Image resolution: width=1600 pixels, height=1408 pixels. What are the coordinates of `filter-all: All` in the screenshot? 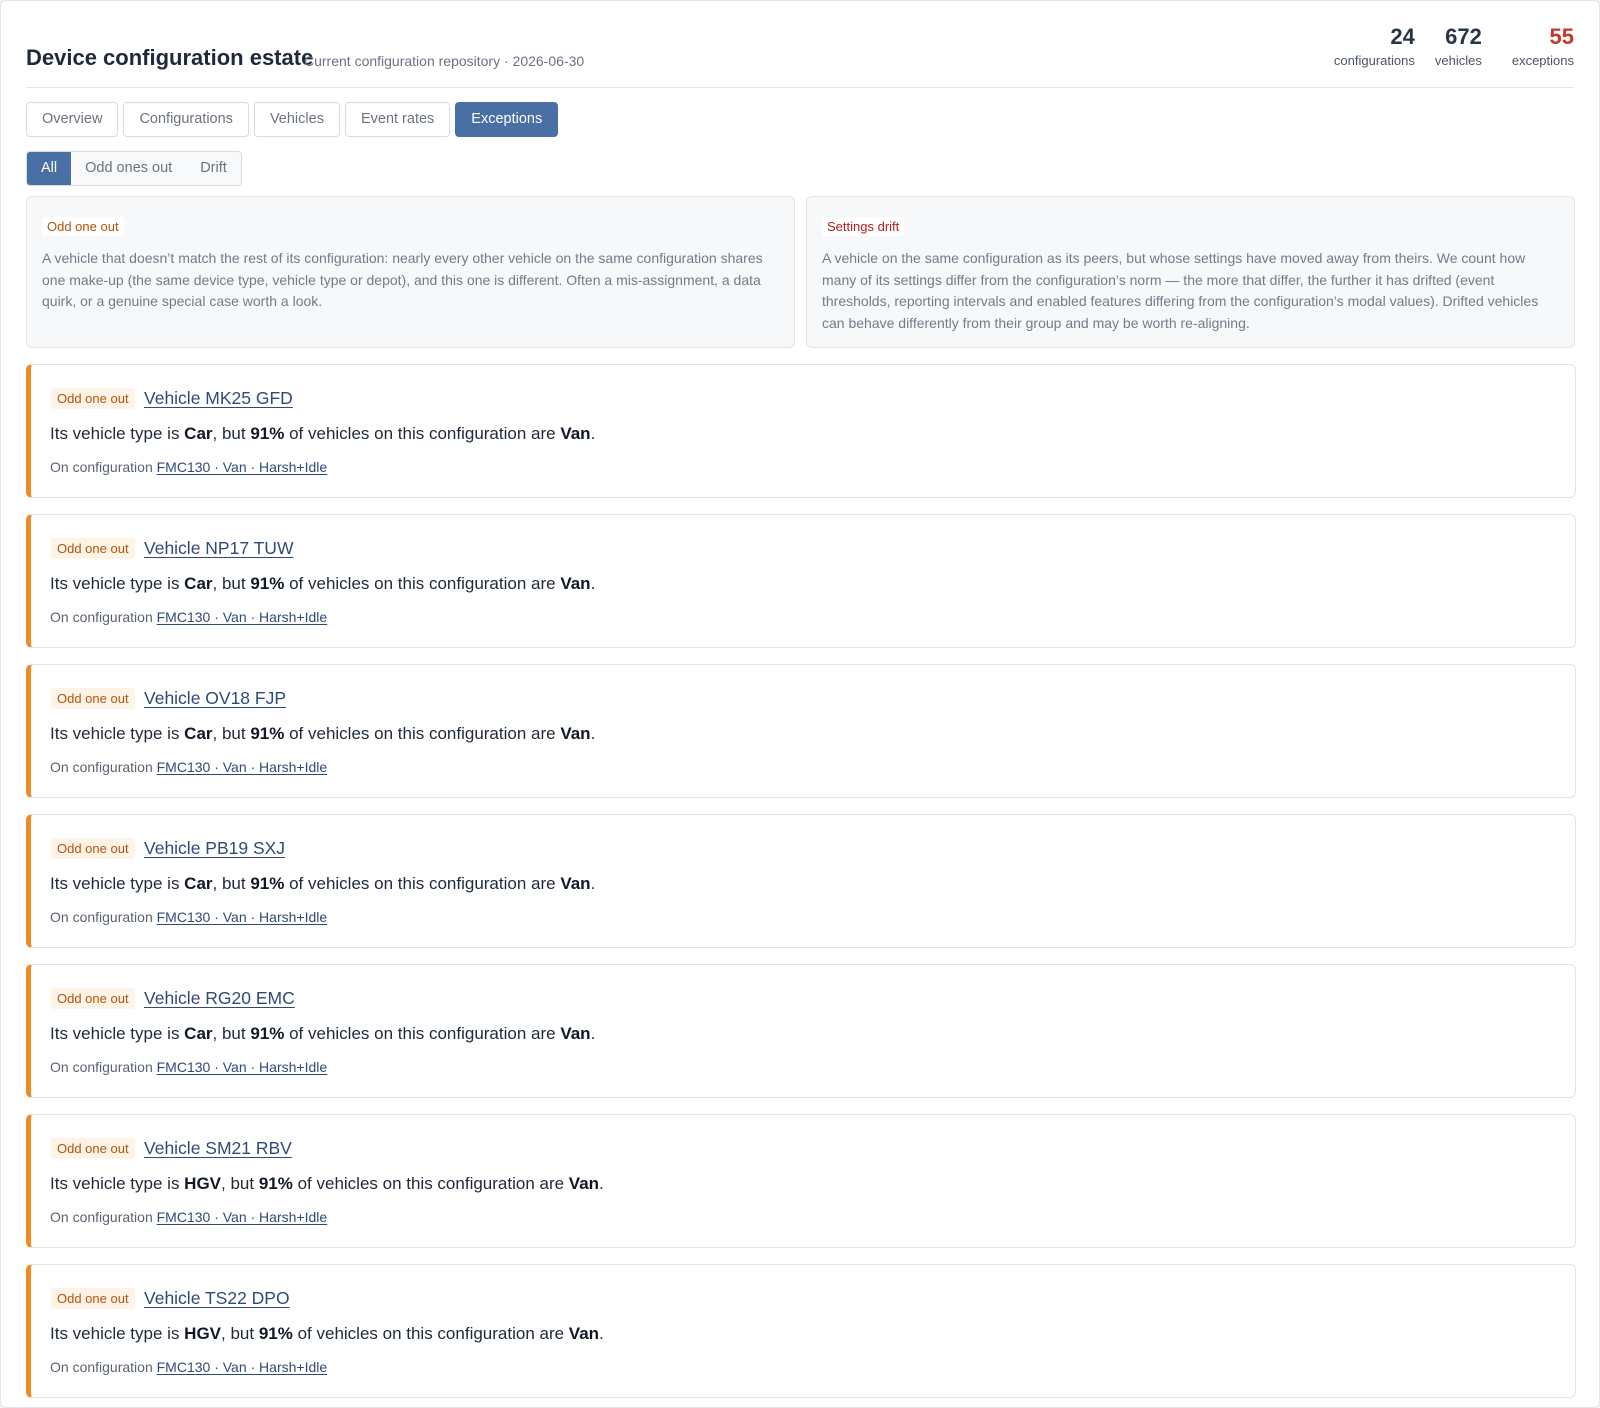 It's located at (49, 168).